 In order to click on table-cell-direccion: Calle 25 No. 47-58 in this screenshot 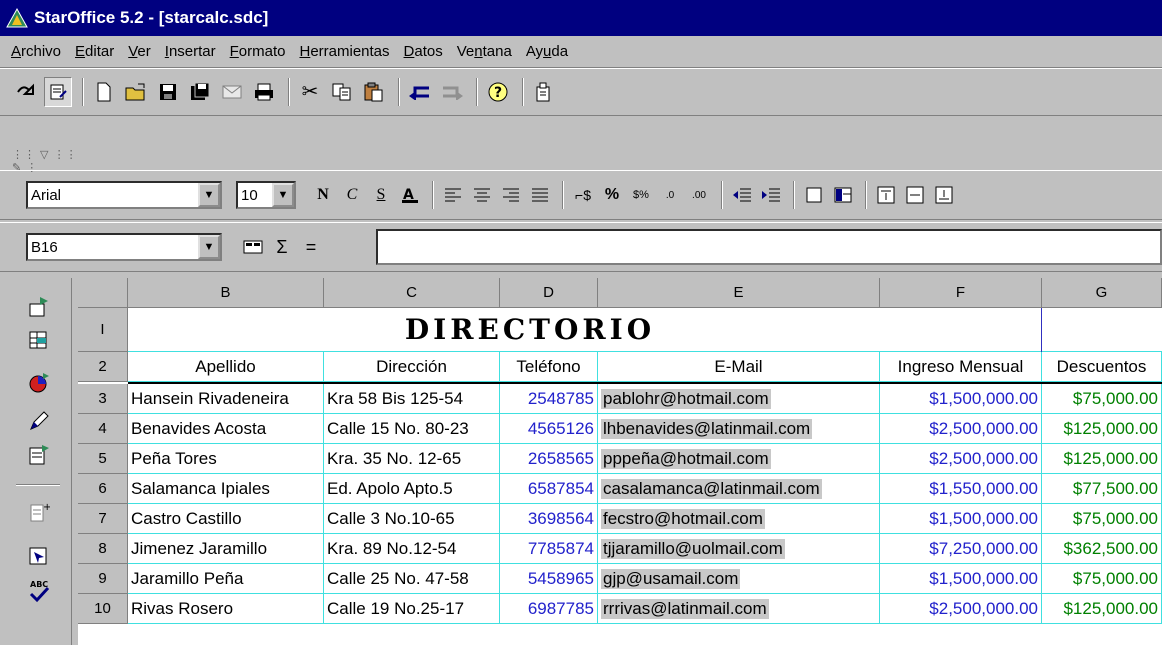, I will do `click(412, 579)`.